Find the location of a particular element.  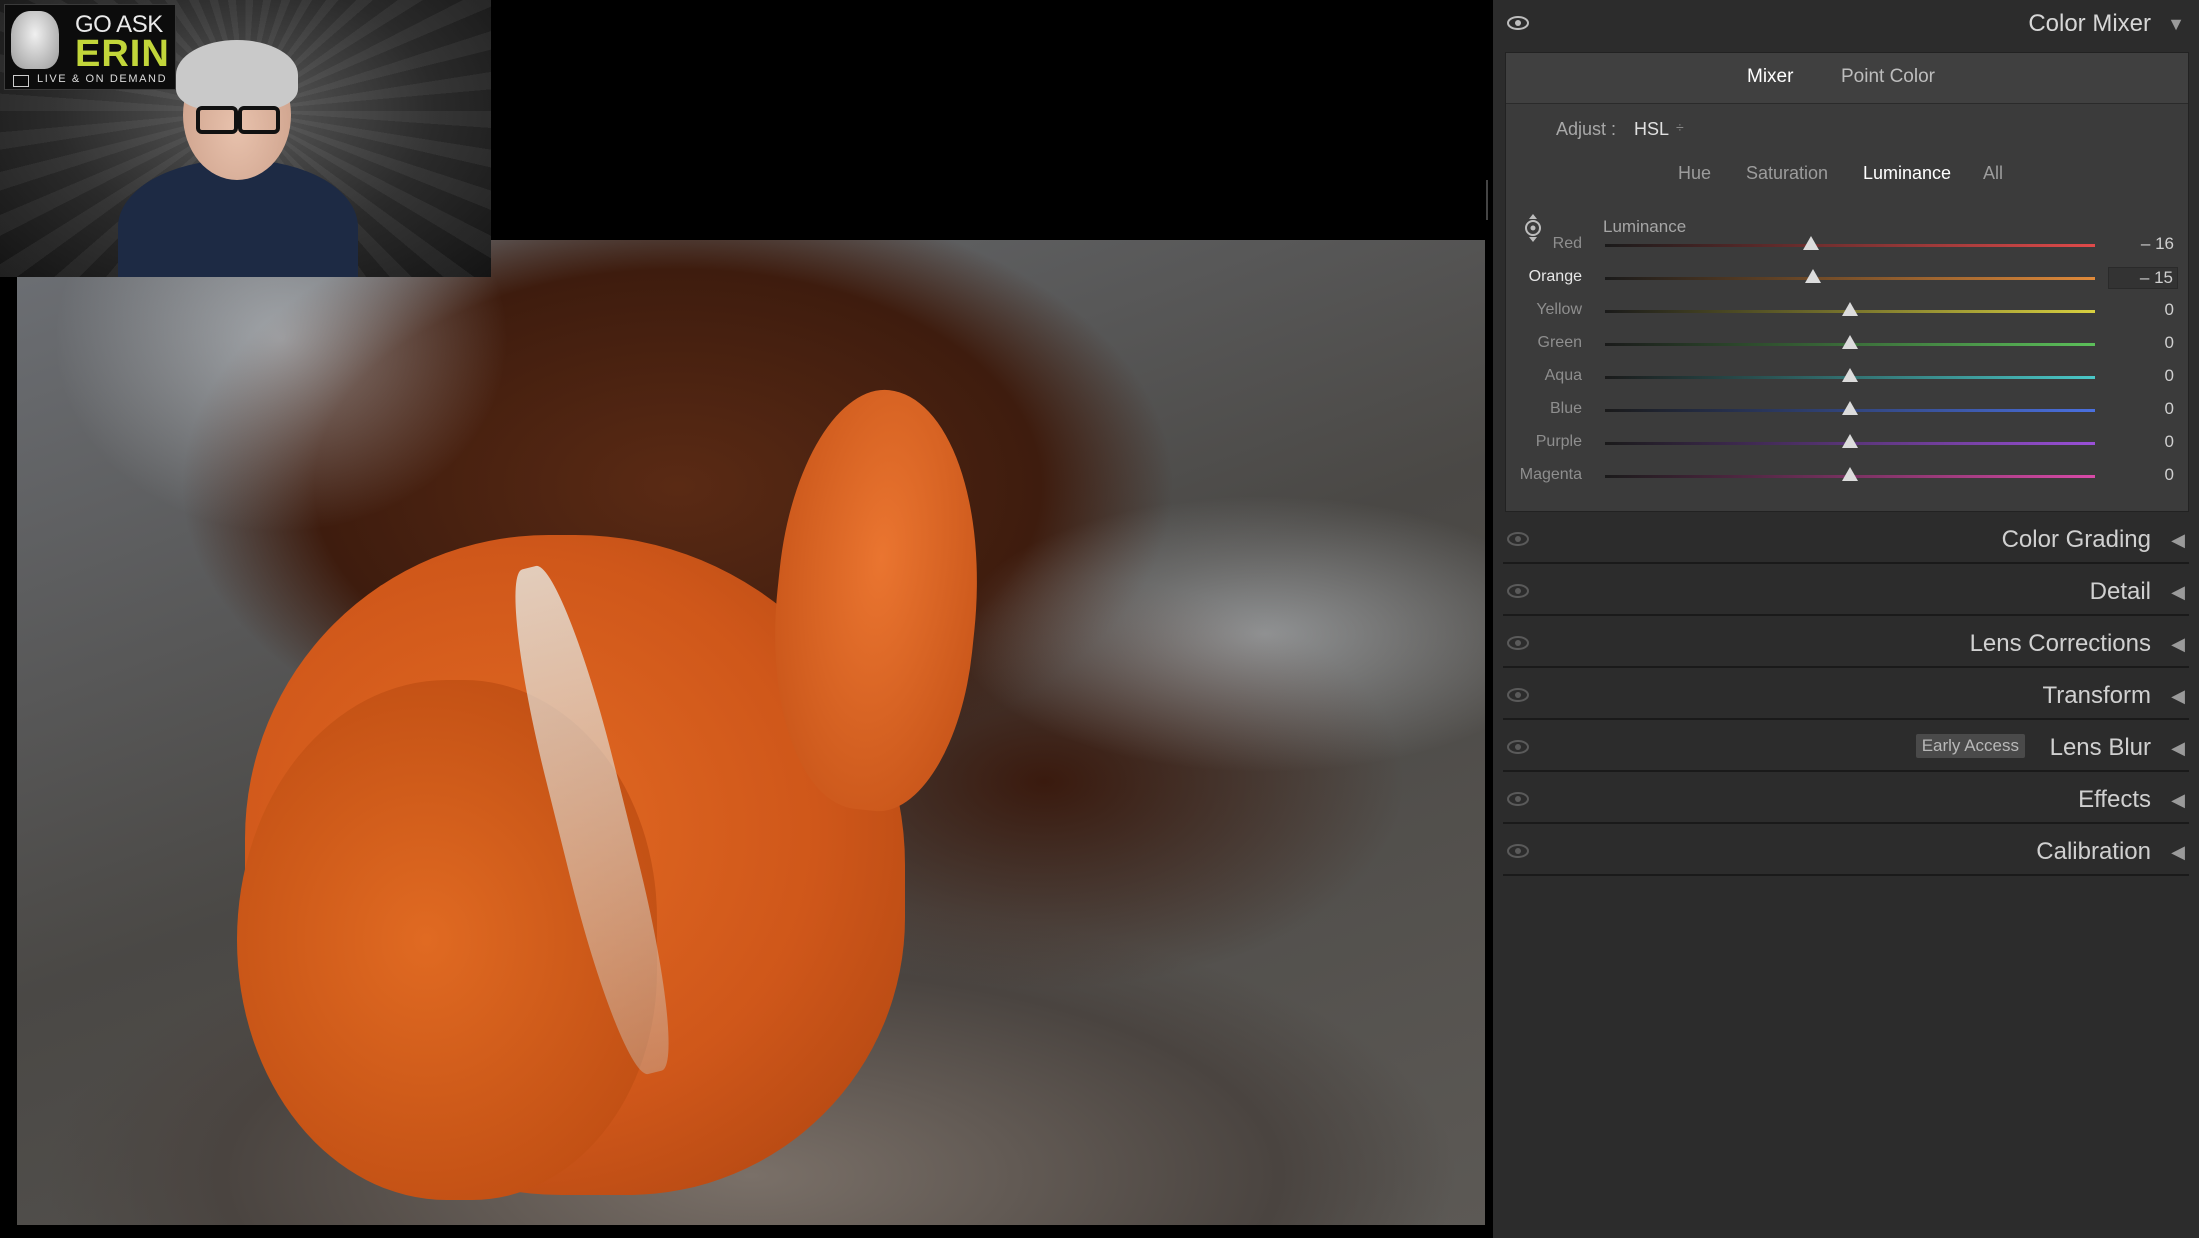

tab-point-color: Point Color is located at coordinates (1888, 77).